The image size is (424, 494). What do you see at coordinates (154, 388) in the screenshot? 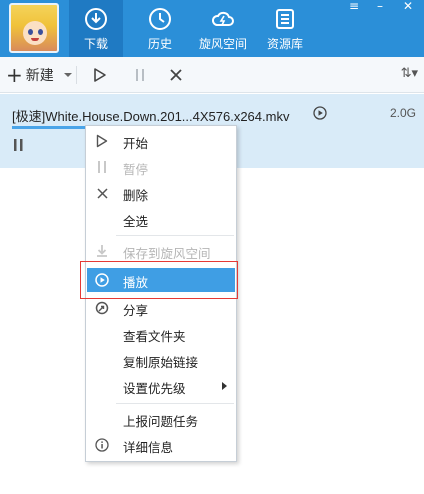
I see `menu-item-label: 设置优先级` at bounding box center [154, 388].